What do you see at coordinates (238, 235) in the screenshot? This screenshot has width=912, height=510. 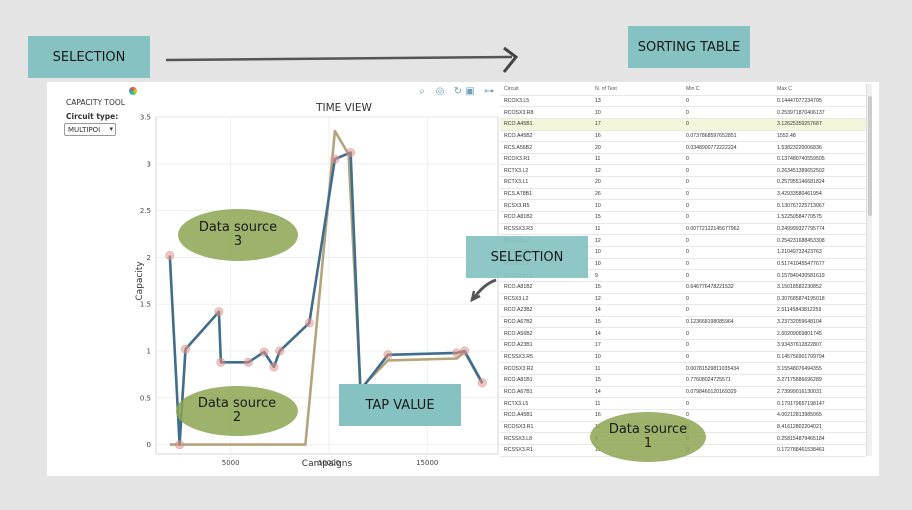 I see `data-source-3: Data source 3` at bounding box center [238, 235].